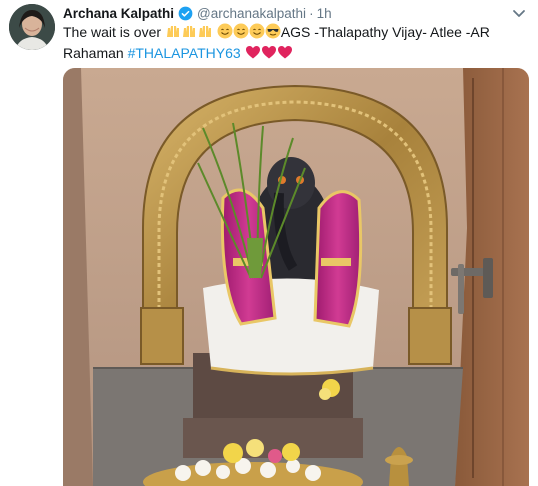 Image resolution: width=538 pixels, height=486 pixels. I want to click on author-name: Archana Kalpathi, so click(118, 13).